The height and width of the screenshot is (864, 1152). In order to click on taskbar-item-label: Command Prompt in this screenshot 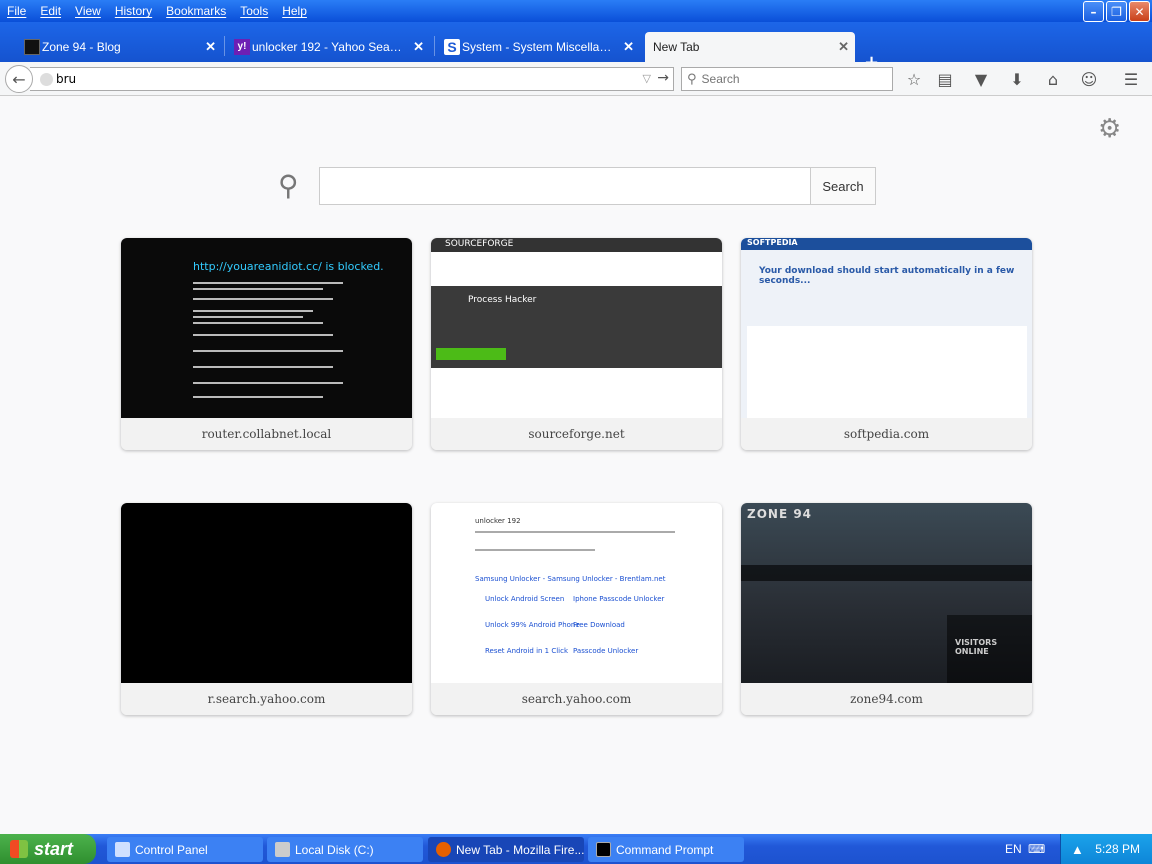, I will do `click(665, 849)`.